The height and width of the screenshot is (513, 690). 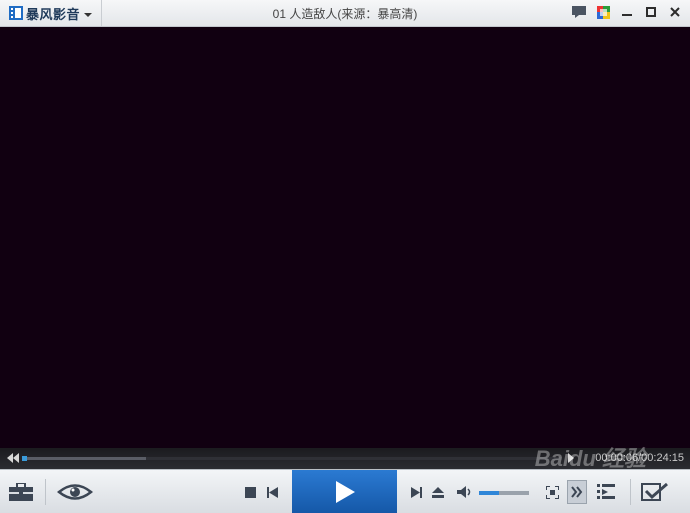 I want to click on previous-button, so click(x=272, y=492).